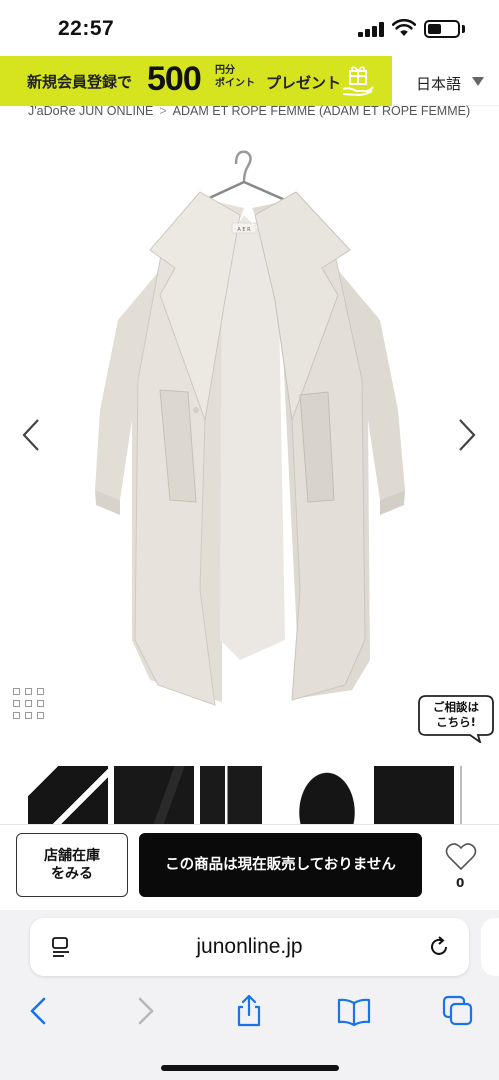  I want to click on promo-unit-line2: ポイント, so click(235, 83).